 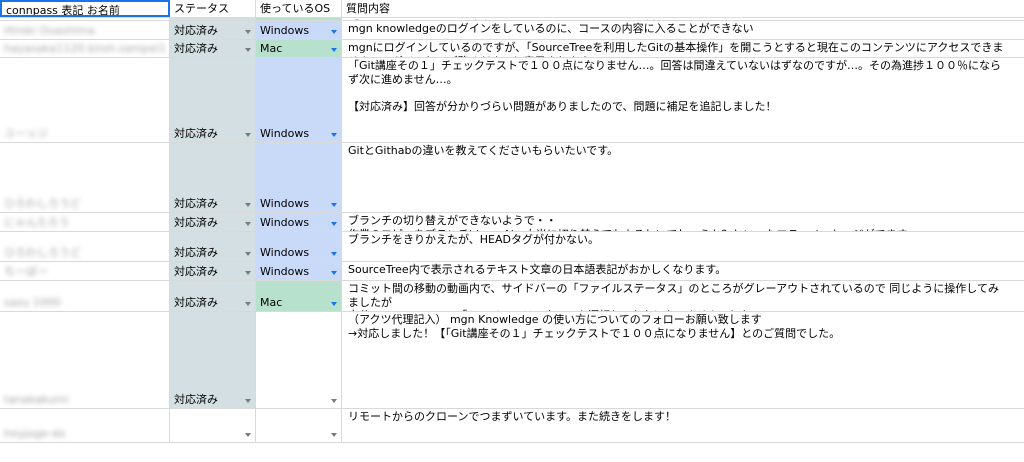 I want to click on header-name-cell: connpass 表記 お名前, so click(x=85, y=8).